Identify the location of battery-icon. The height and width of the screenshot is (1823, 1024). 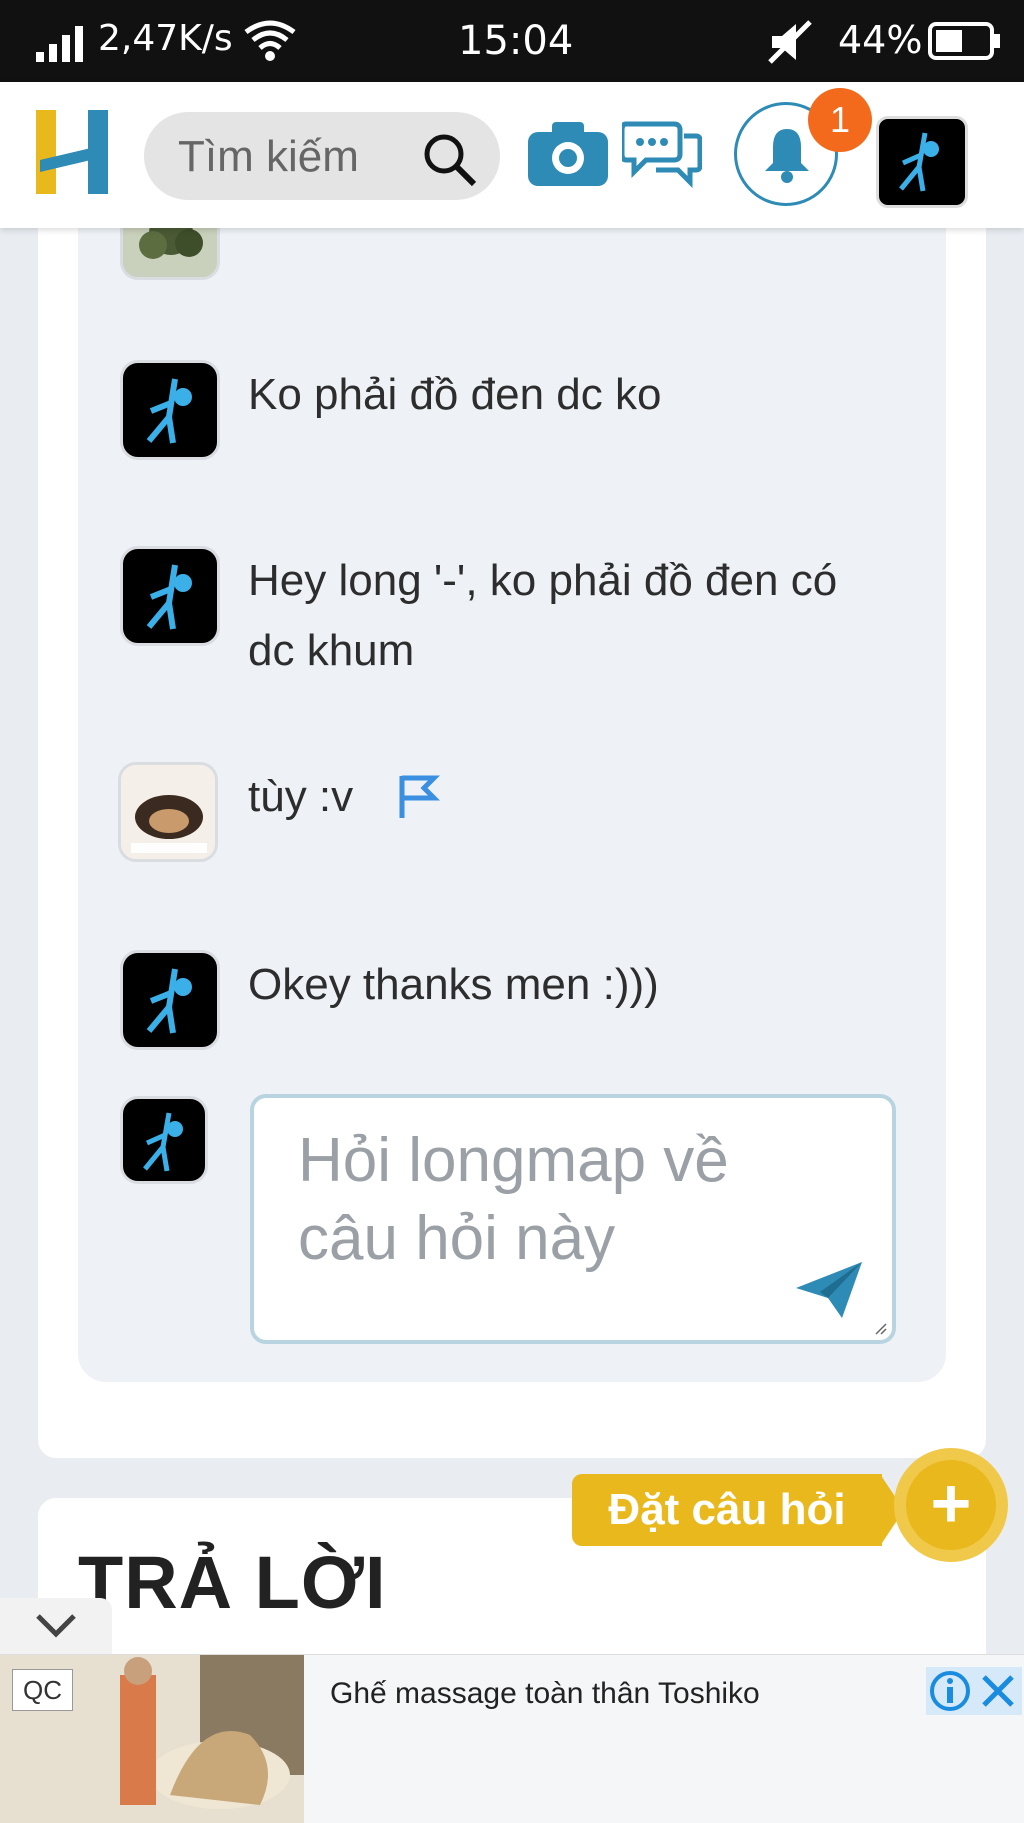
(964, 41).